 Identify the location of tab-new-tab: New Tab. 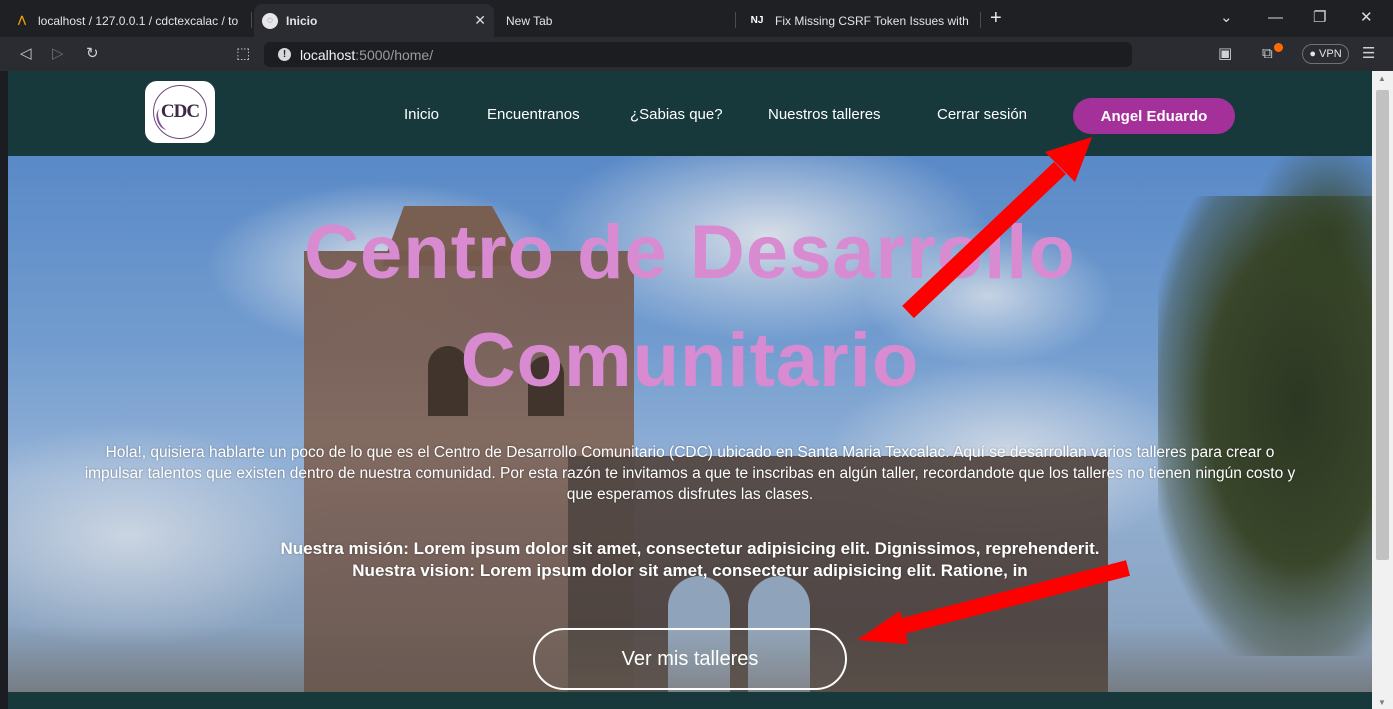
(616, 20).